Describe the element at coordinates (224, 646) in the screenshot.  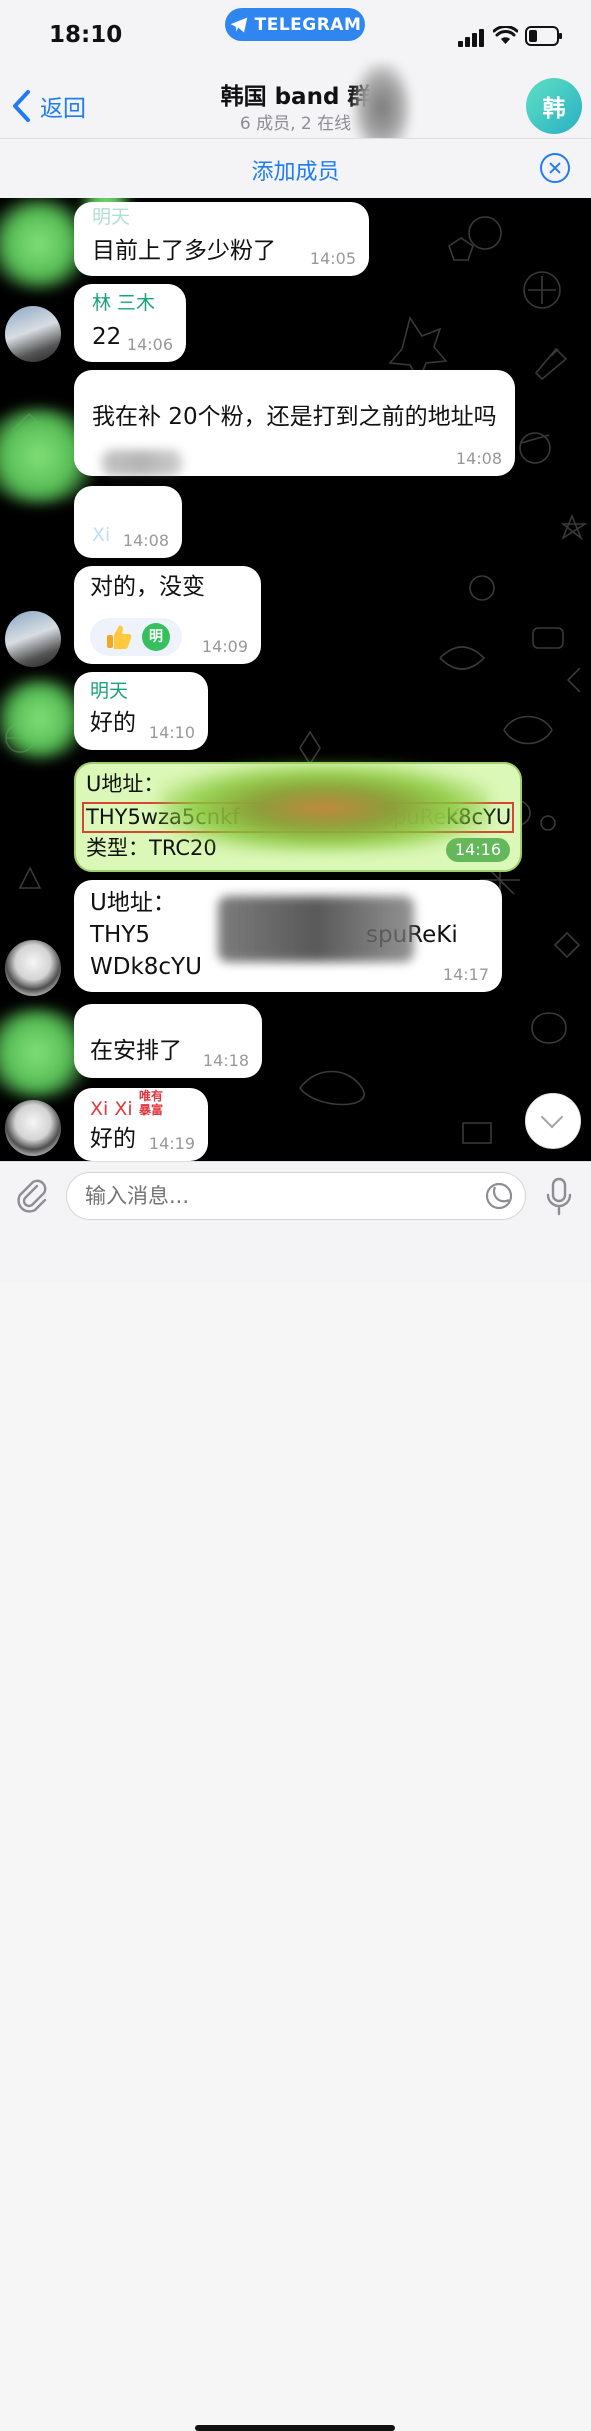
I see `message-time: 14:09` at that location.